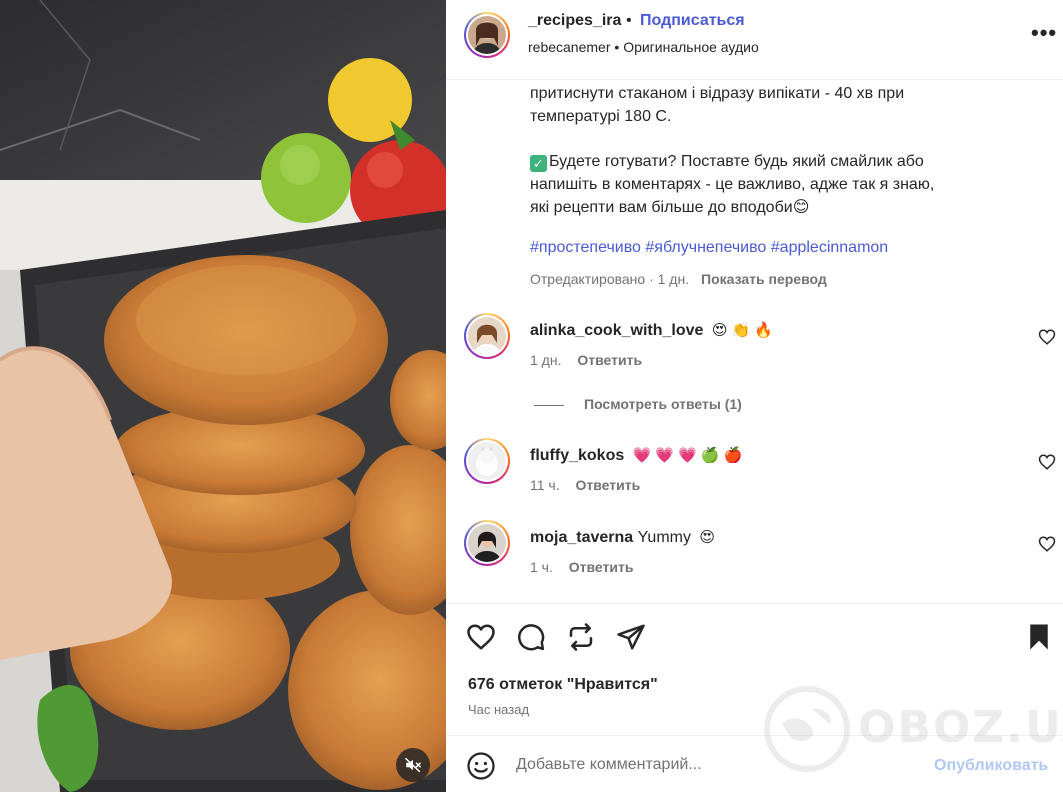 The image size is (1063, 792). I want to click on fire-emoji: 🔥, so click(763, 330).